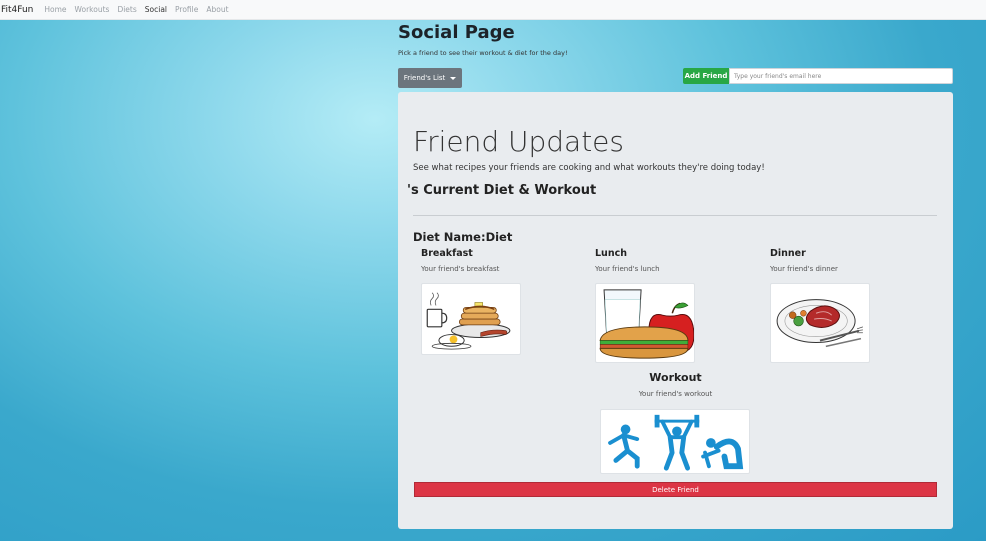 The height and width of the screenshot is (541, 986). What do you see at coordinates (449, 237) in the screenshot?
I see `diet-name-label: Diet Name:` at bounding box center [449, 237].